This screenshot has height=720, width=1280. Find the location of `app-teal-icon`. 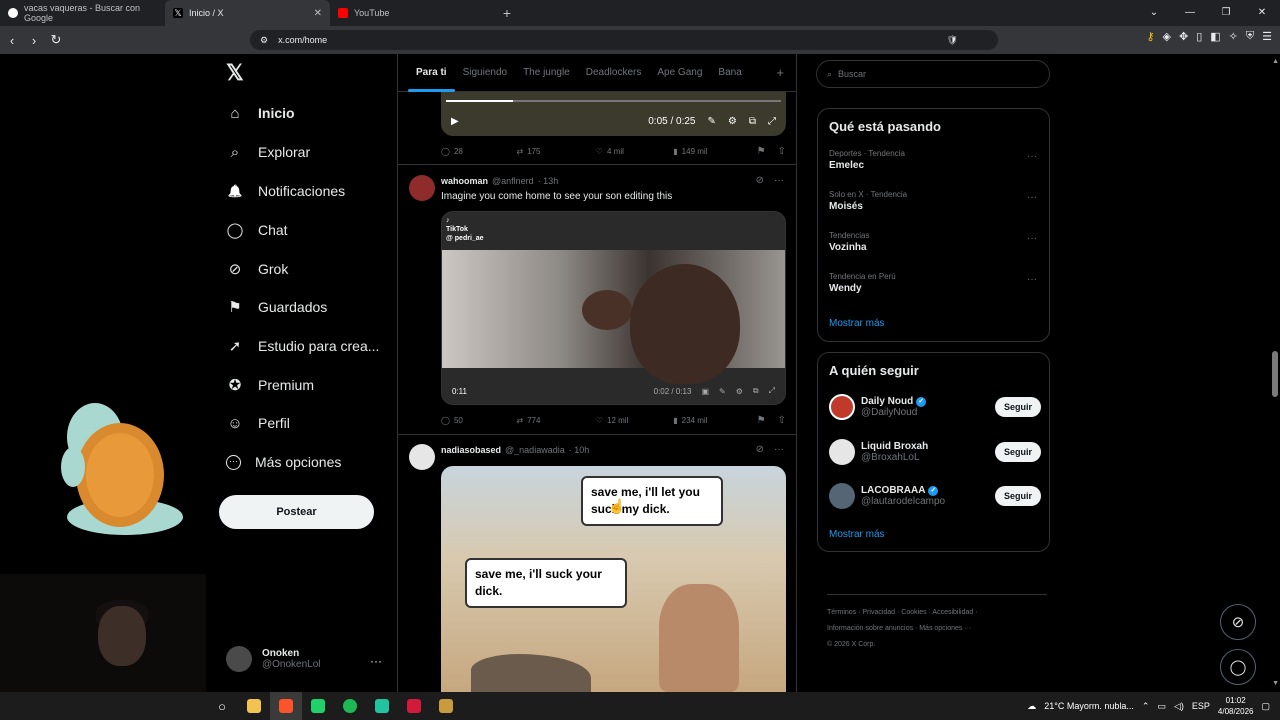

app-teal-icon is located at coordinates (382, 706).